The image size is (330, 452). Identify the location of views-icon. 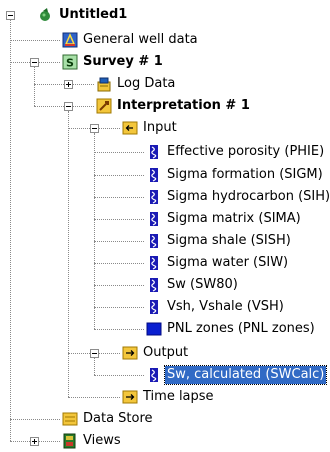
(70, 441).